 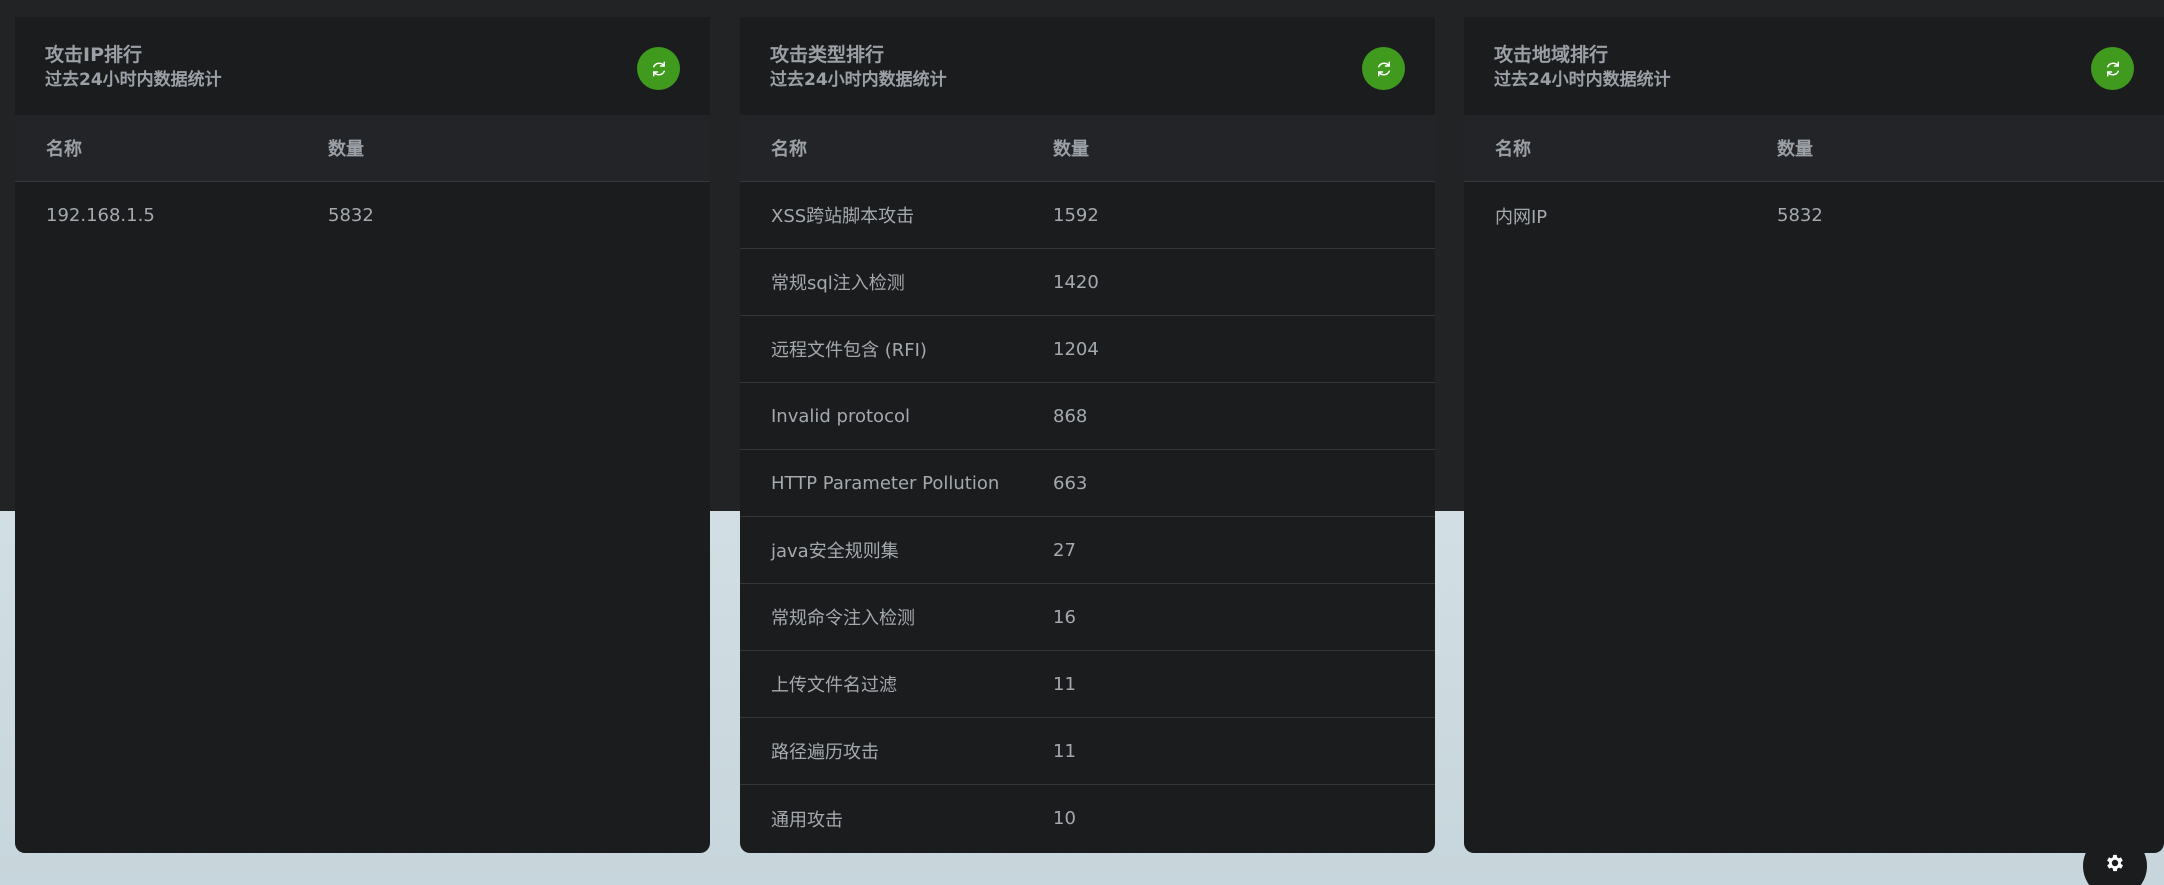 What do you see at coordinates (1087, 751) in the screenshot?
I see `table-row: 路径遍历攻击 11` at bounding box center [1087, 751].